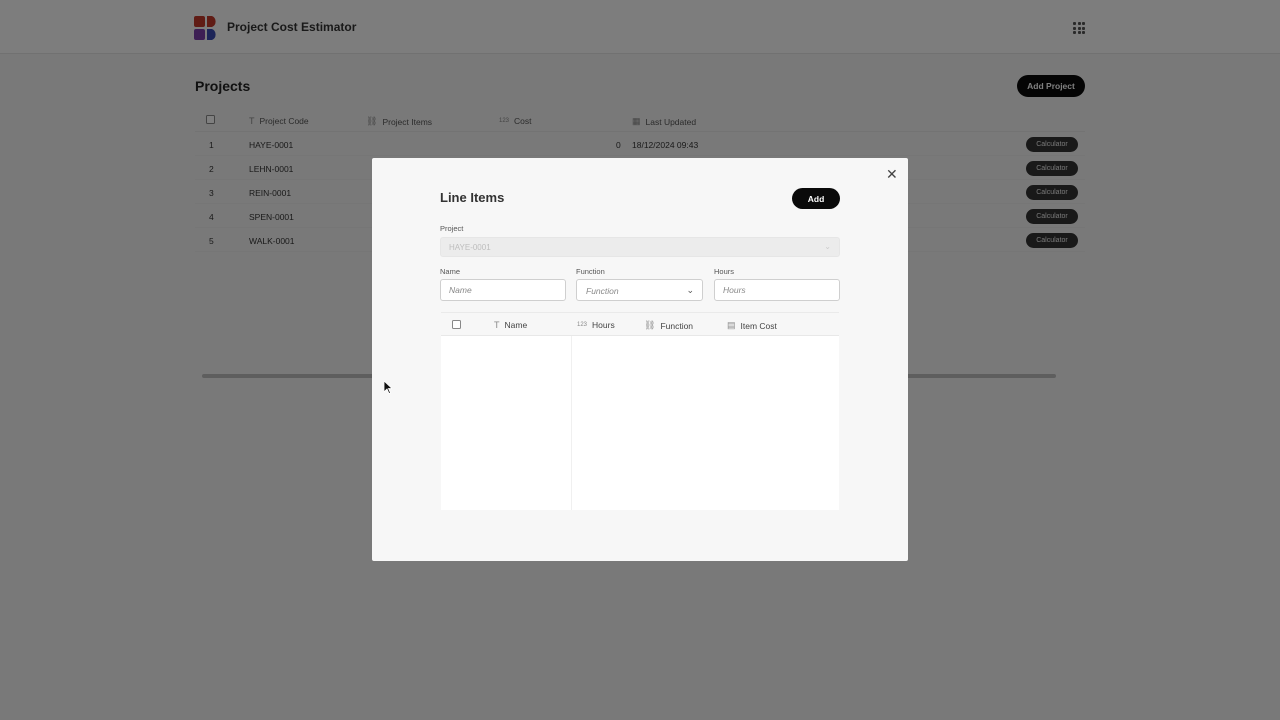 This screenshot has width=1280, height=720. What do you see at coordinates (650, 325) in the screenshot?
I see `link-type-icon: ⛓` at bounding box center [650, 325].